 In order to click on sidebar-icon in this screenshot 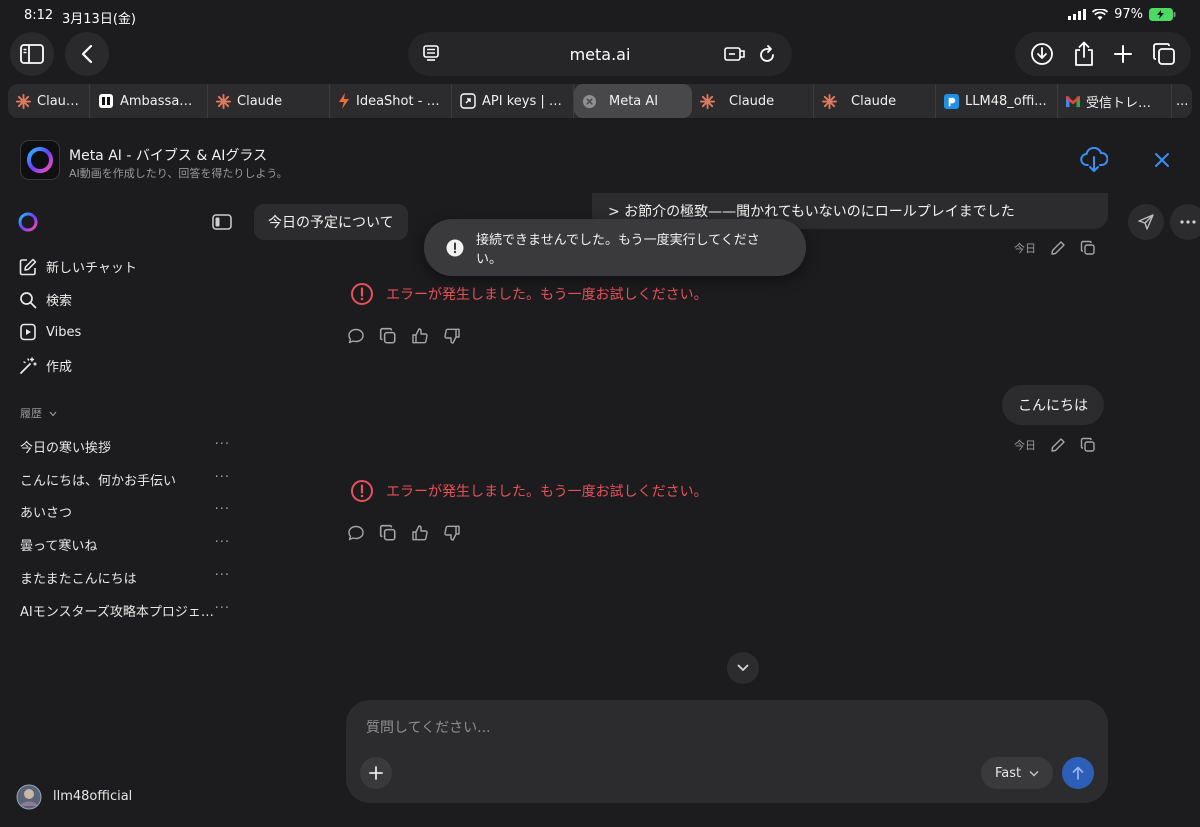, I will do `click(32, 54)`.